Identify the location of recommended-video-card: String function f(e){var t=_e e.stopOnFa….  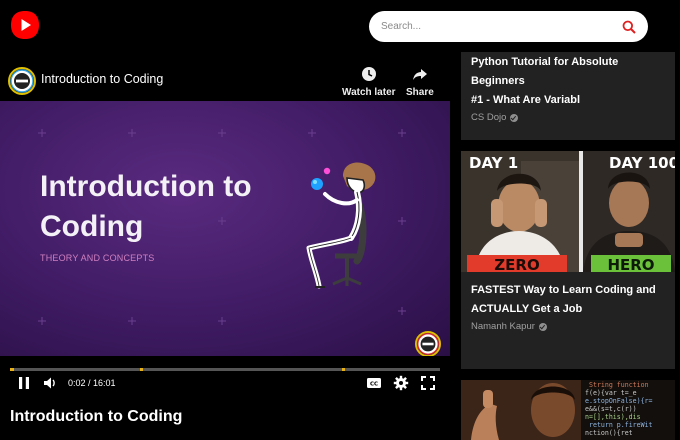
(568, 410).